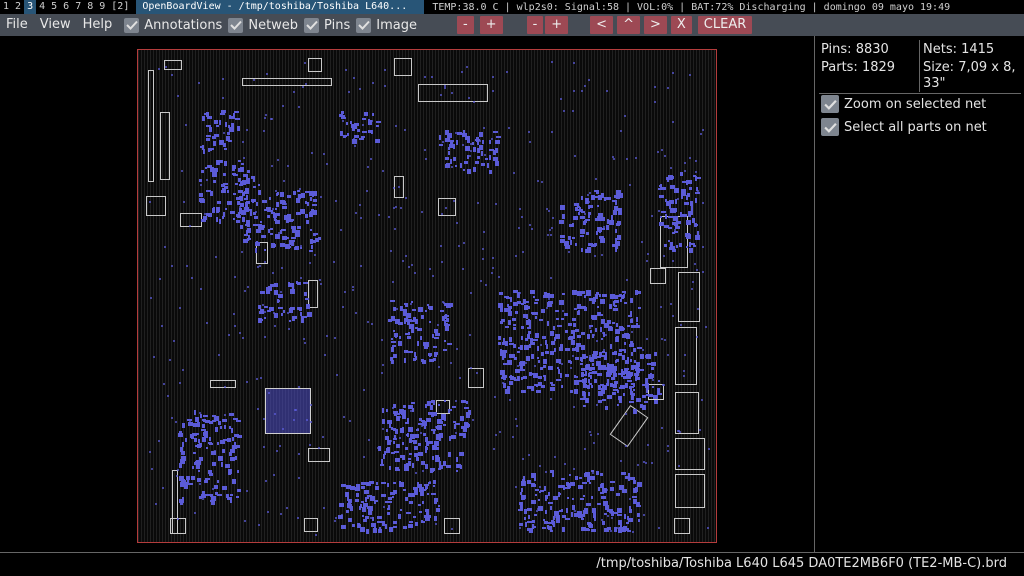  I want to click on select-all-parts-on-net-checkbox: Select all parts on net, so click(904, 127).